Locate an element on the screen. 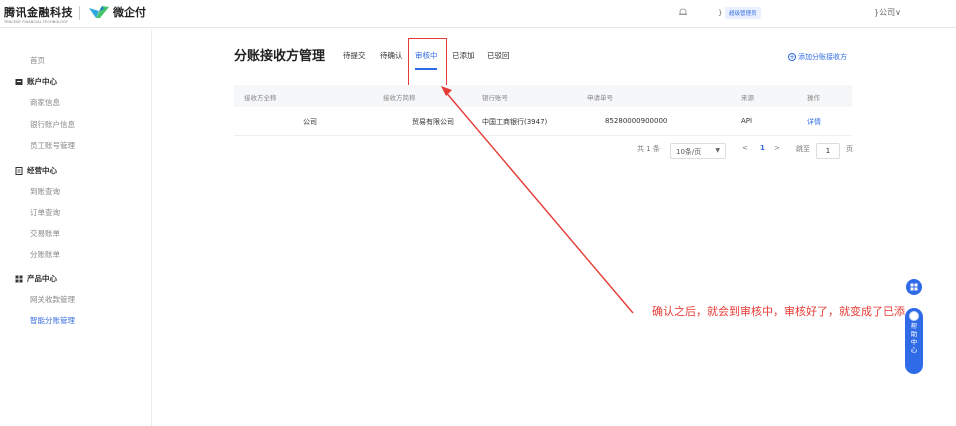 The height and width of the screenshot is (426, 956). product-center-icon is located at coordinates (19, 279).